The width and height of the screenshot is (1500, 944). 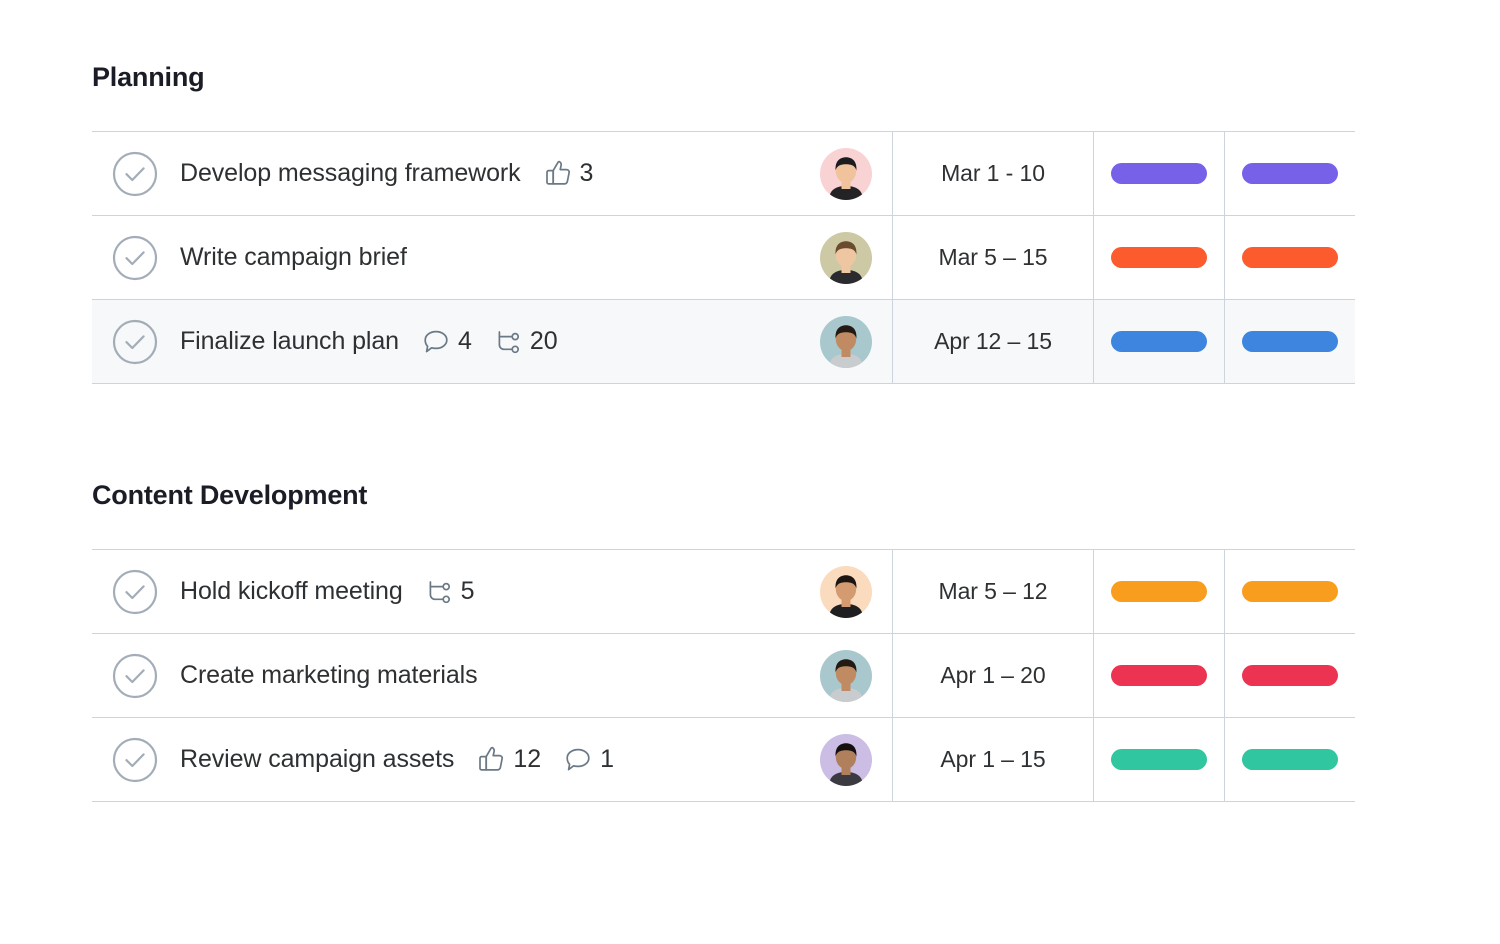 I want to click on meta-count: 3, so click(x=586, y=173).